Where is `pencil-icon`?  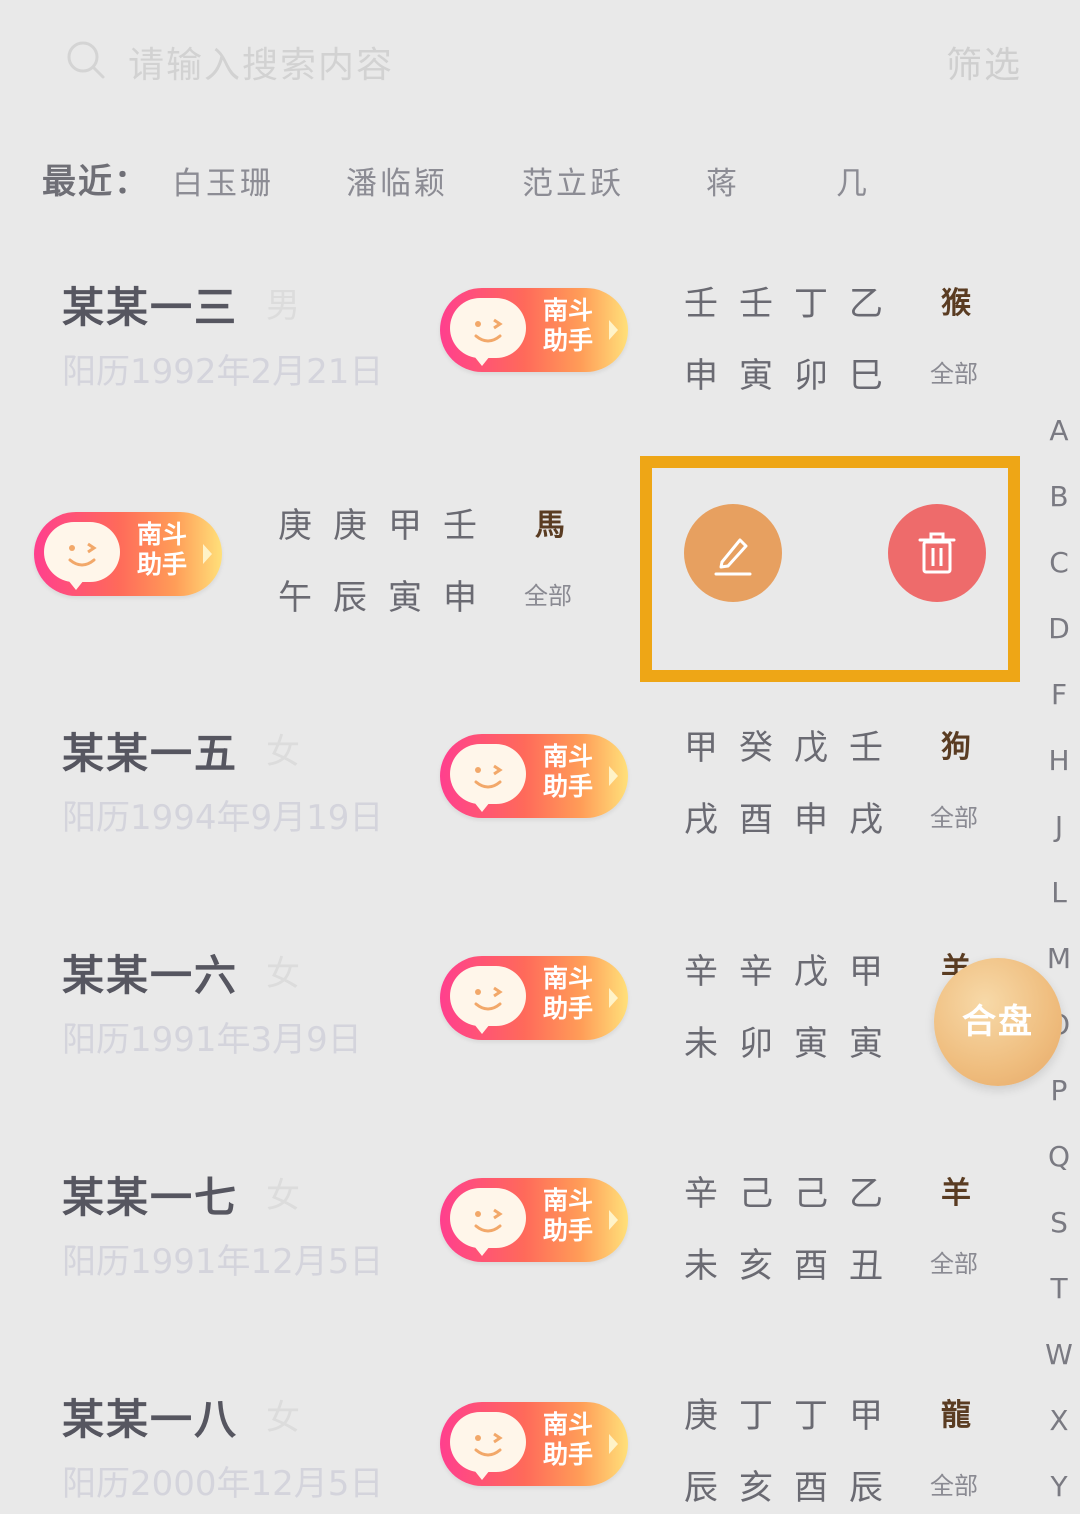
pencil-icon is located at coordinates (733, 557).